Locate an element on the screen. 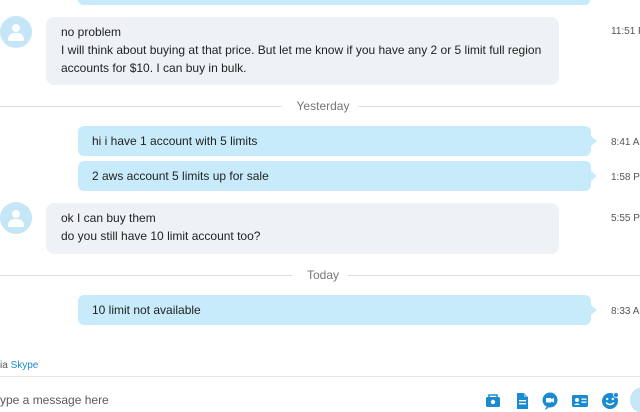  message-timestamp: 8:33 AM is located at coordinates (625, 311).